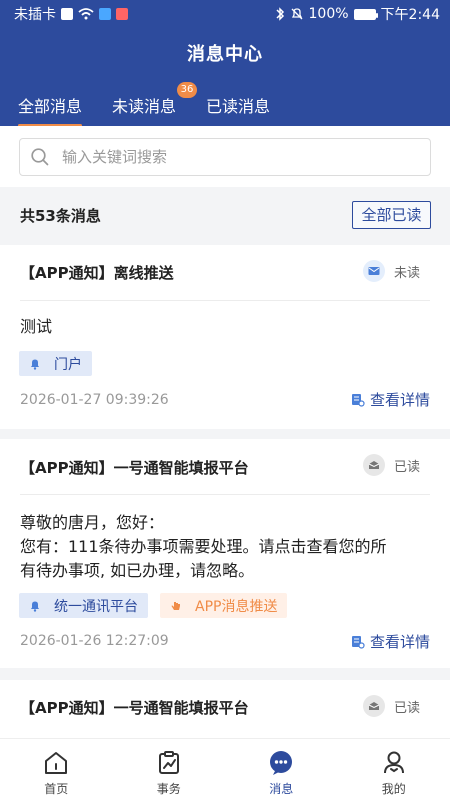  Describe the element at coordinates (225, 215) in the screenshot. I see `message-count-bar: 共53条消息 全部已读` at that location.